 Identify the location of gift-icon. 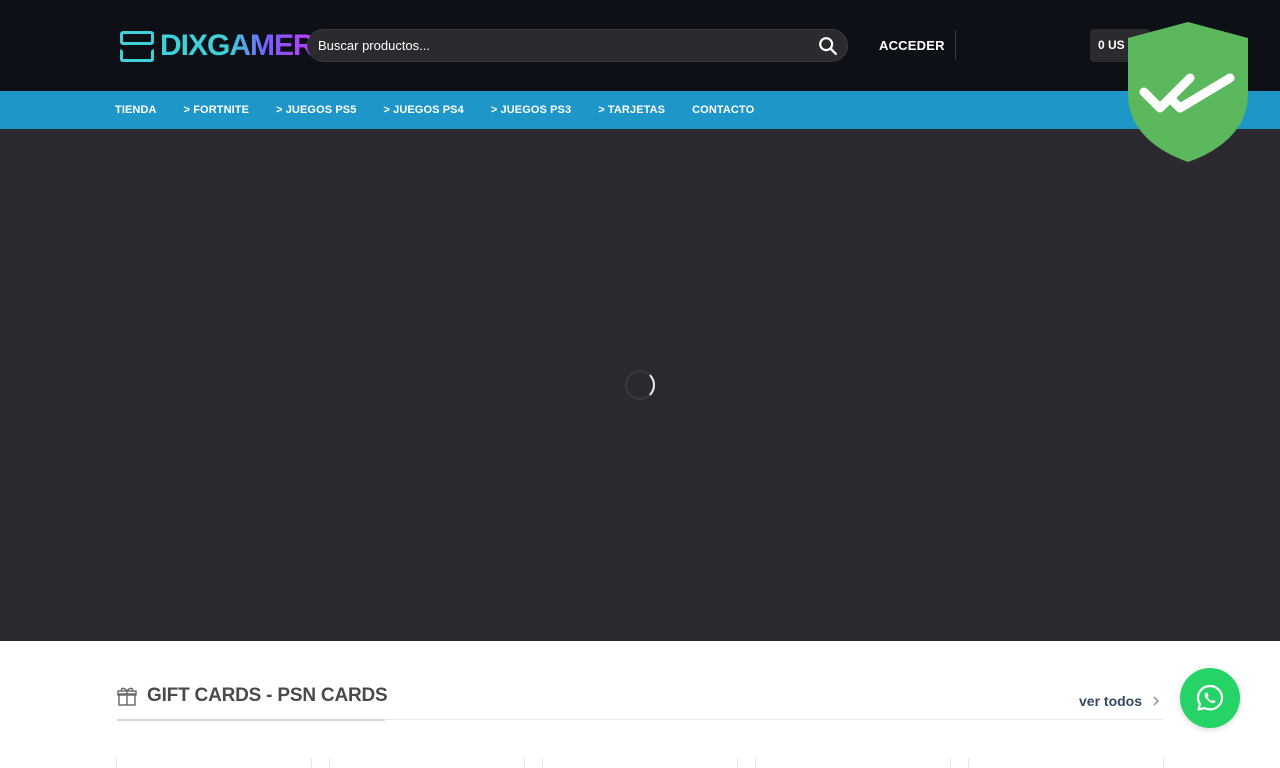
(127, 696).